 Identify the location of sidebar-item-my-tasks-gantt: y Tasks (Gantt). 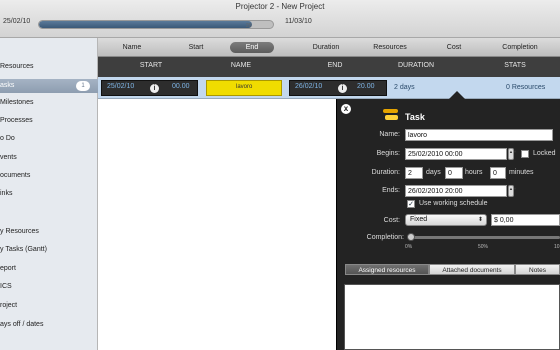
(49, 250).